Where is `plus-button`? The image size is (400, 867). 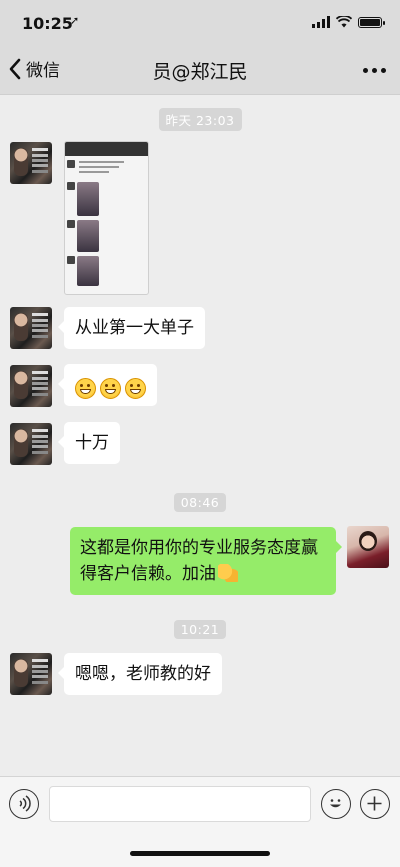
plus-button is located at coordinates (375, 804).